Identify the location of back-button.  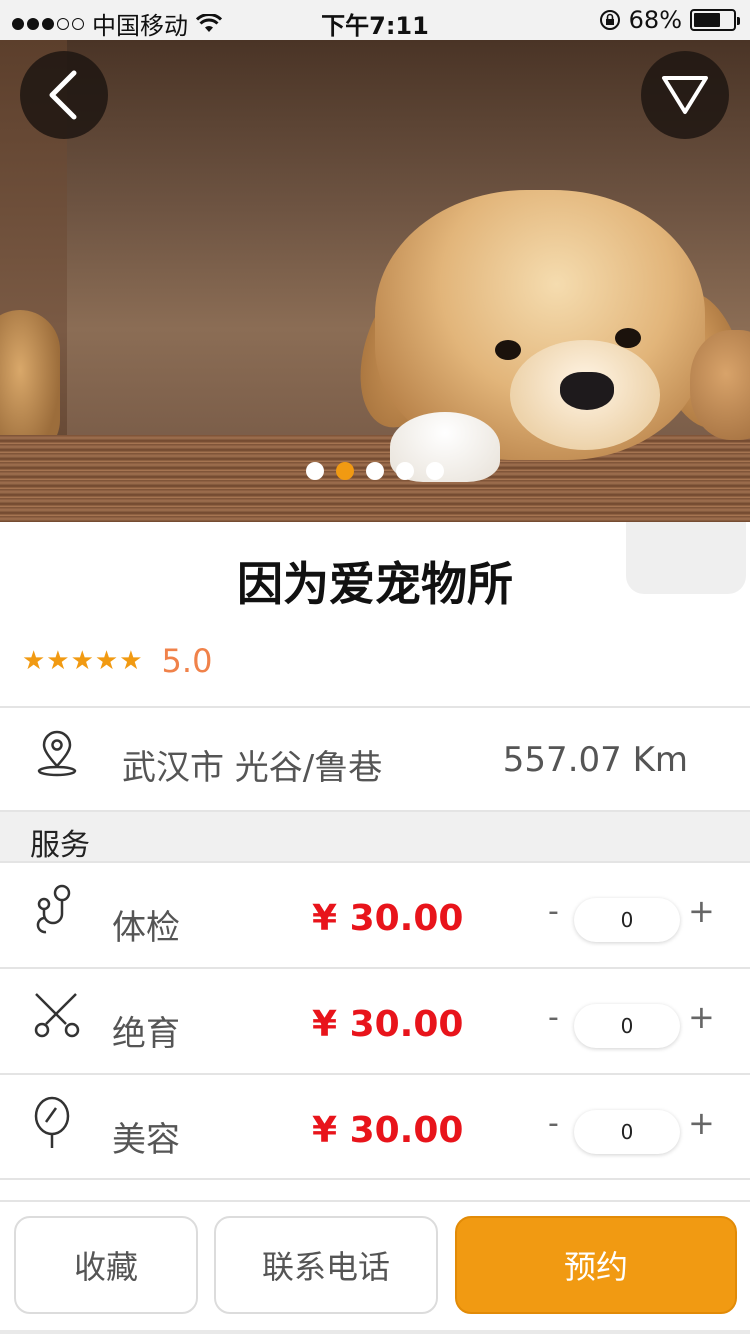
(64, 95).